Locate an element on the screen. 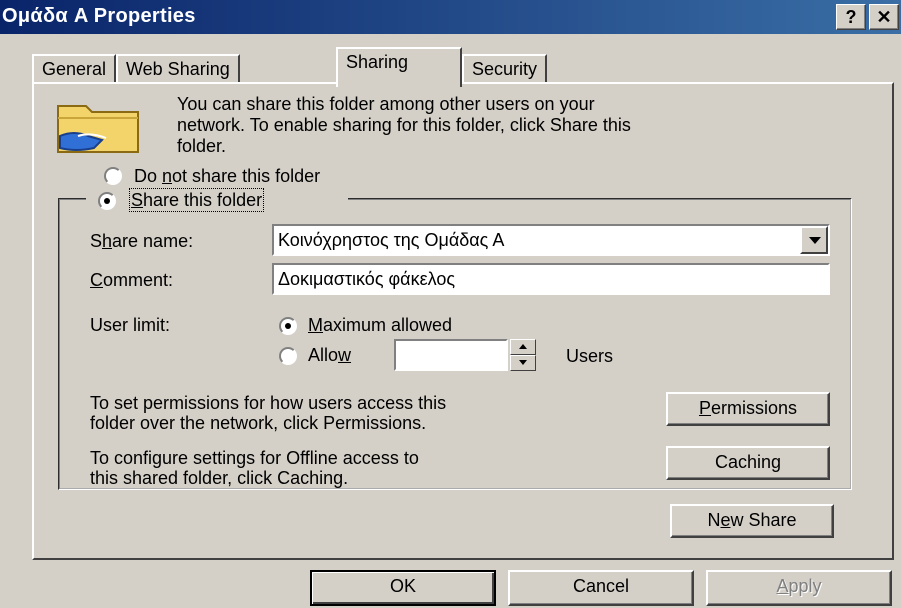  chevron-down-icon is located at coordinates (814, 240).